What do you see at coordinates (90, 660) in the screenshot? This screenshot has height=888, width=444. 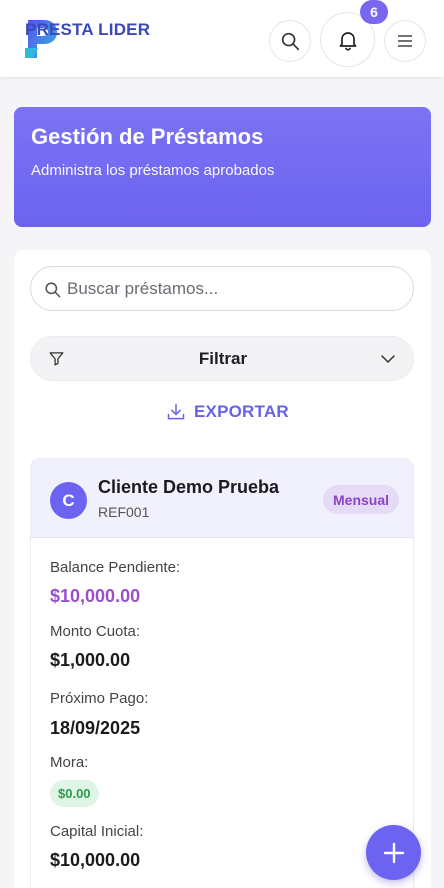 I see `installment-value: $1,000.00` at bounding box center [90, 660].